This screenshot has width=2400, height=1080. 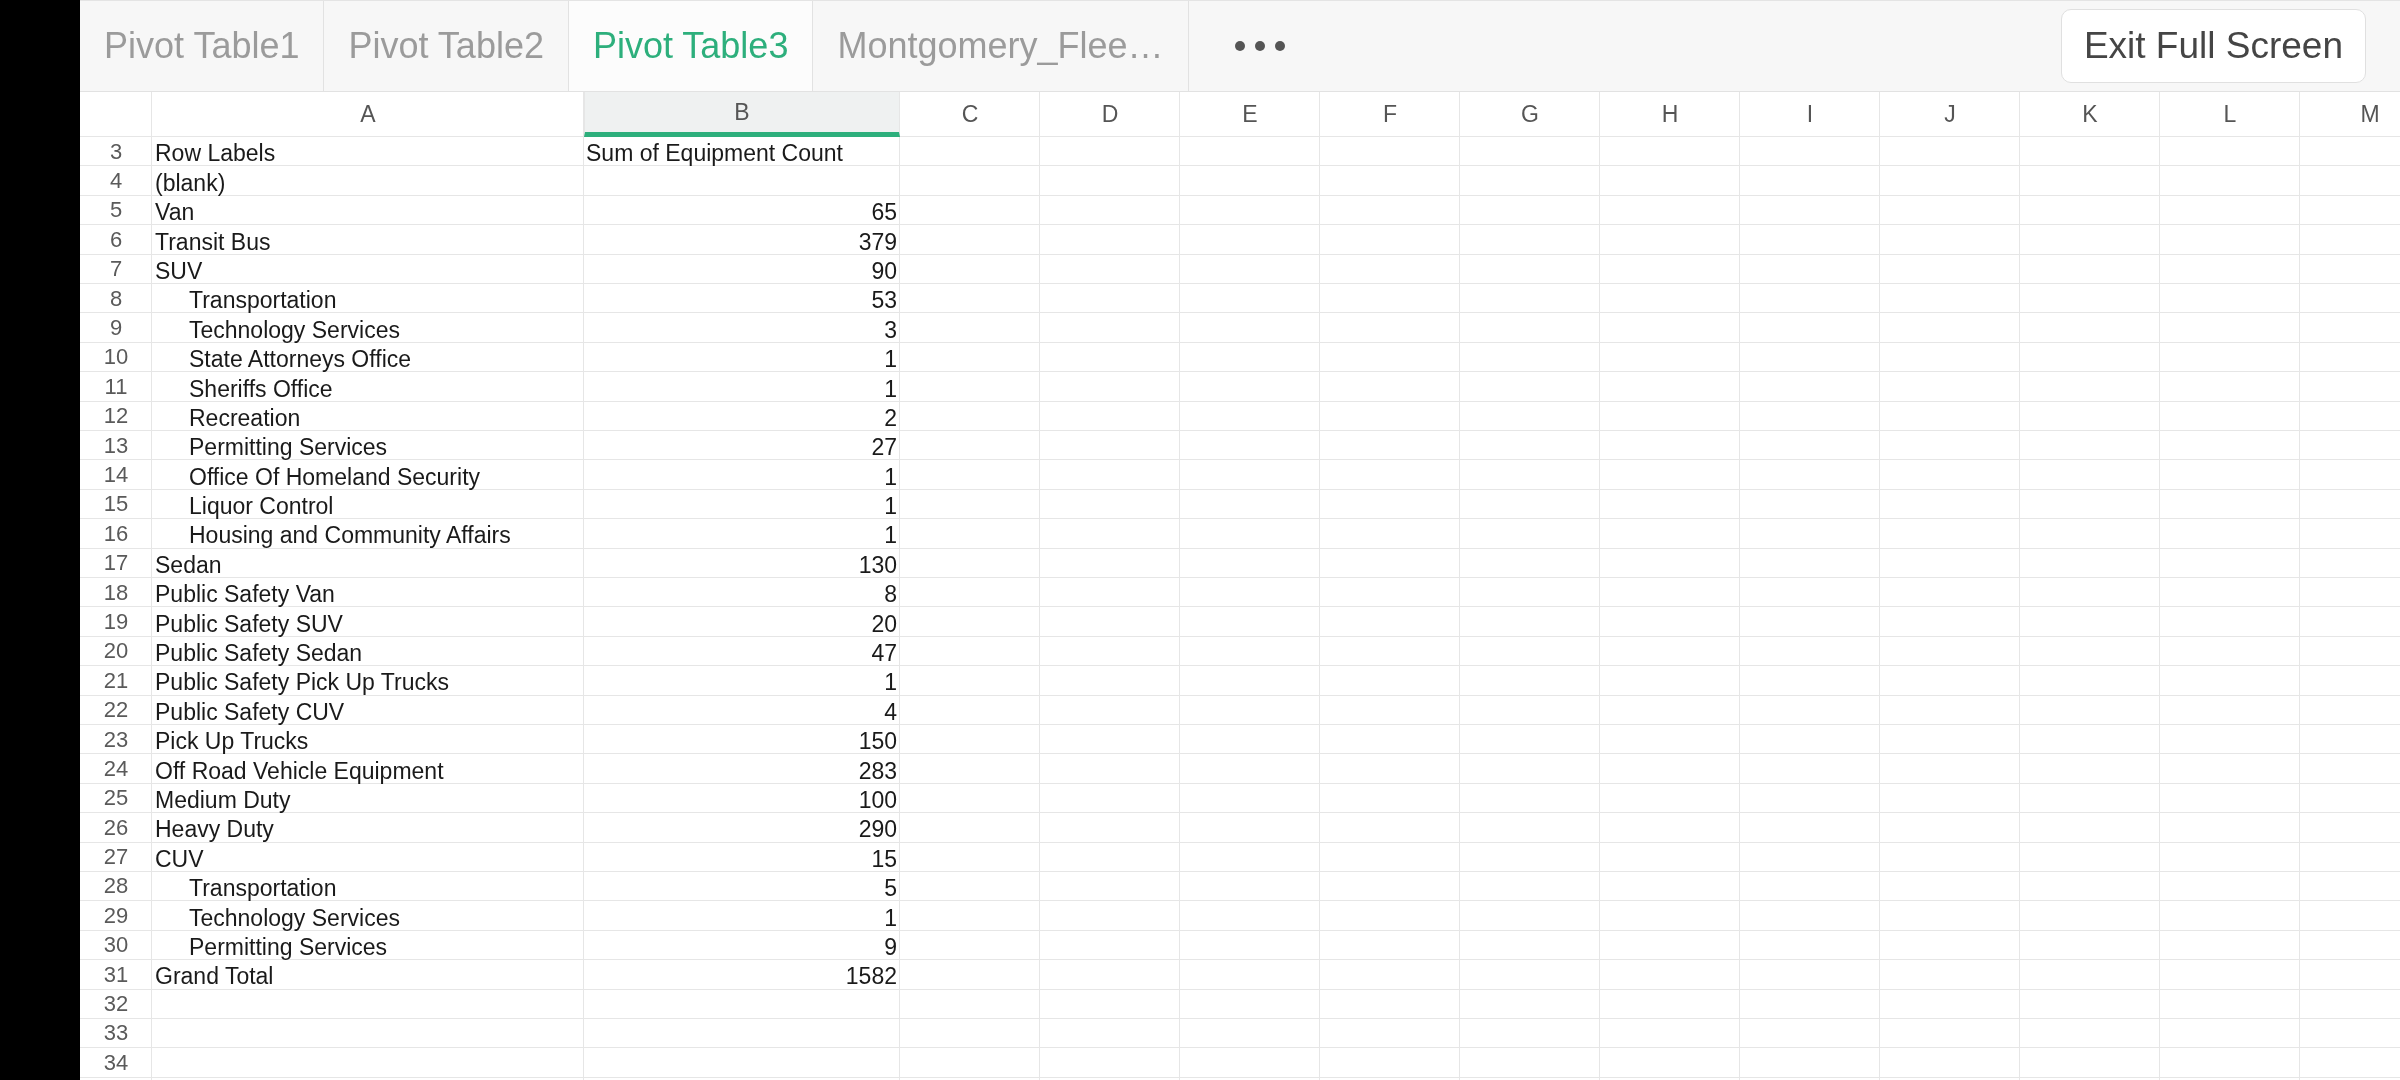 What do you see at coordinates (116, 680) in the screenshot?
I see `row-number: 21` at bounding box center [116, 680].